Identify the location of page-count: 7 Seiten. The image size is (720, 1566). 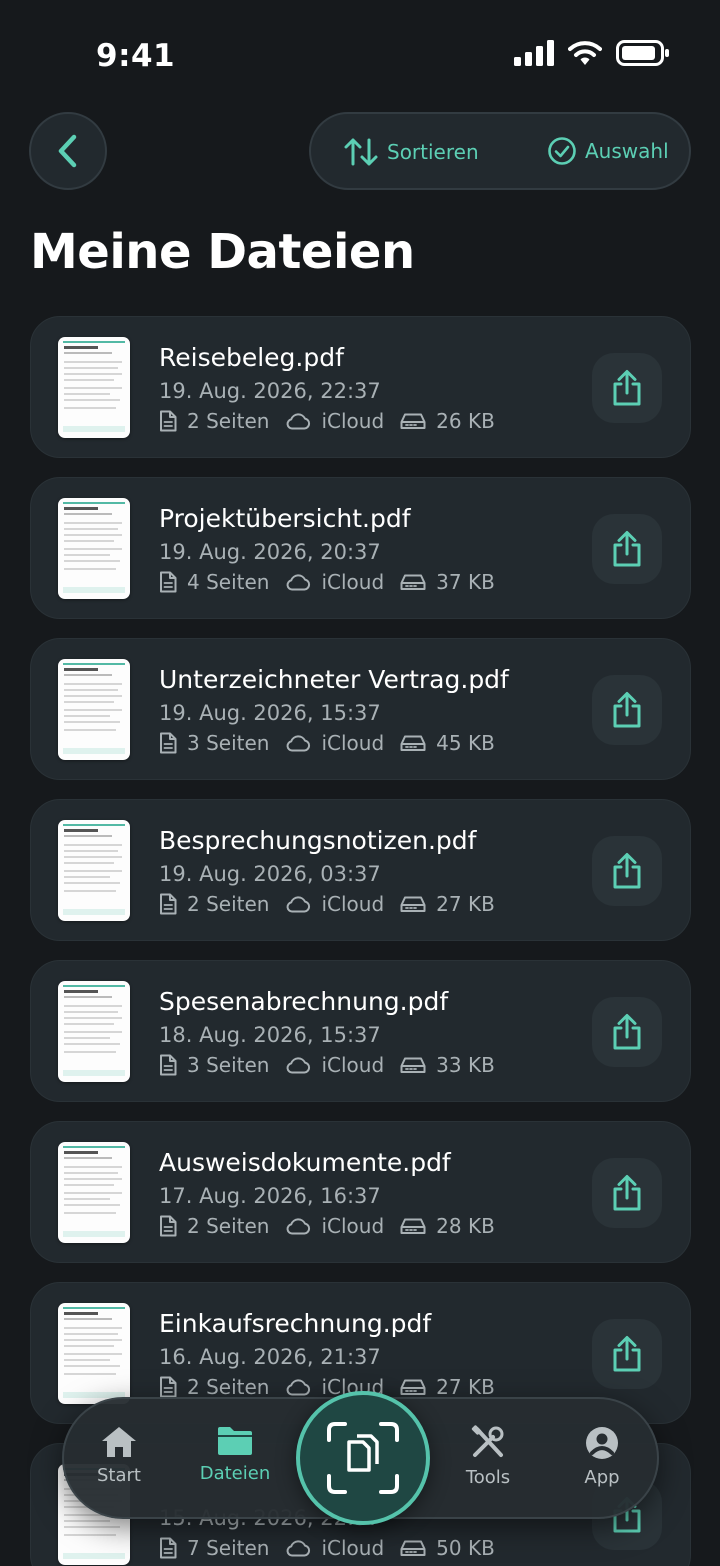
(214, 1548).